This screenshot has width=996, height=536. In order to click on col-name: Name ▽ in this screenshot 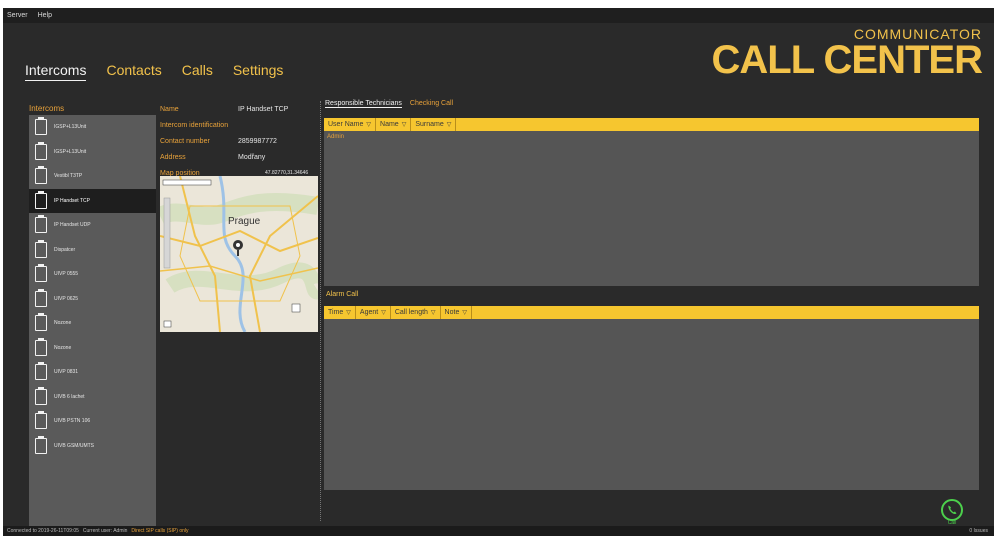, I will do `click(394, 124)`.